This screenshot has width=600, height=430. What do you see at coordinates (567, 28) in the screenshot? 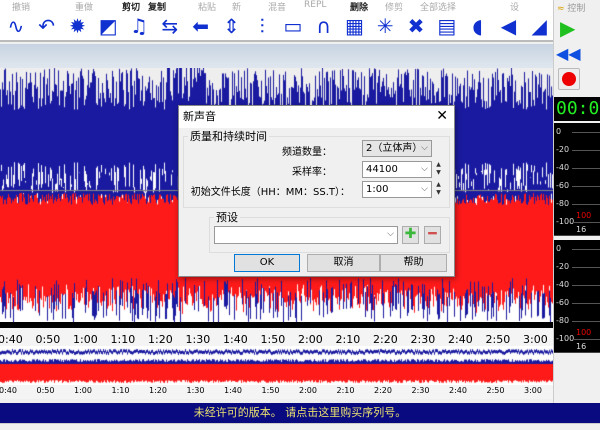
I see `play-button: ▶` at bounding box center [567, 28].